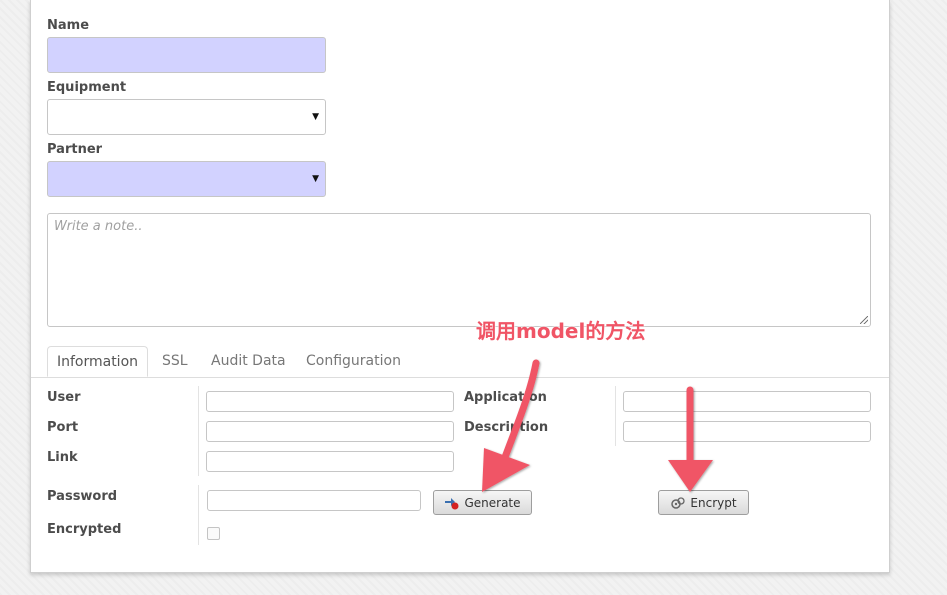  Describe the element at coordinates (68, 25) in the screenshot. I see `name-label: Name` at that location.